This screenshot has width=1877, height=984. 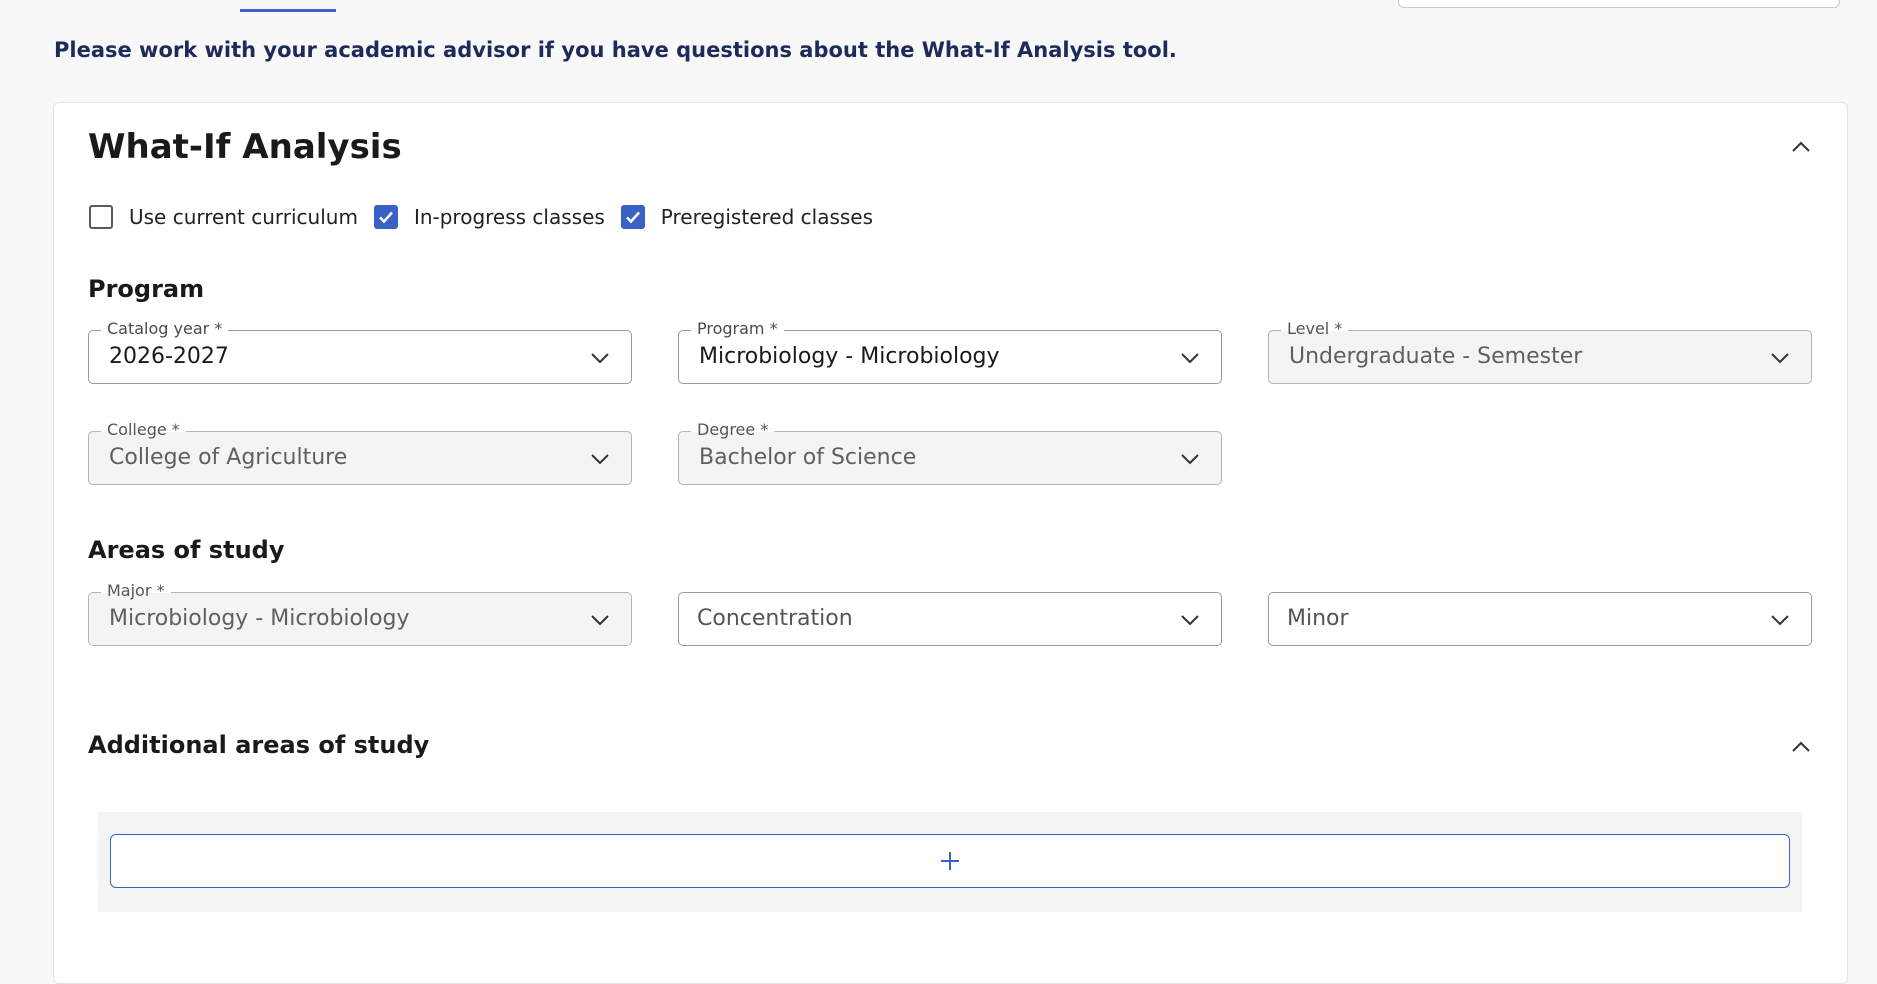 I want to click on collapse-additional-areas-button, so click(x=1801, y=747).